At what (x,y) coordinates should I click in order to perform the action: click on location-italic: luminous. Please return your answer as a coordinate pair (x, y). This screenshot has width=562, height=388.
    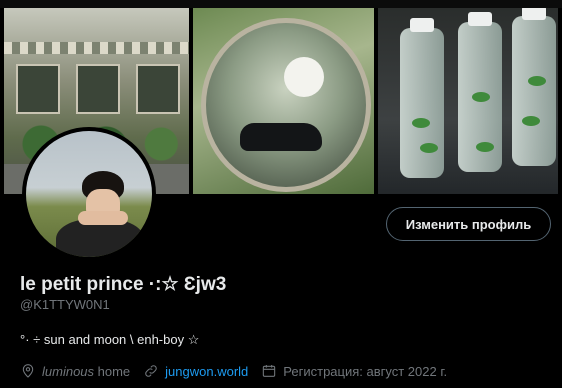
    Looking at the image, I should click on (68, 371).